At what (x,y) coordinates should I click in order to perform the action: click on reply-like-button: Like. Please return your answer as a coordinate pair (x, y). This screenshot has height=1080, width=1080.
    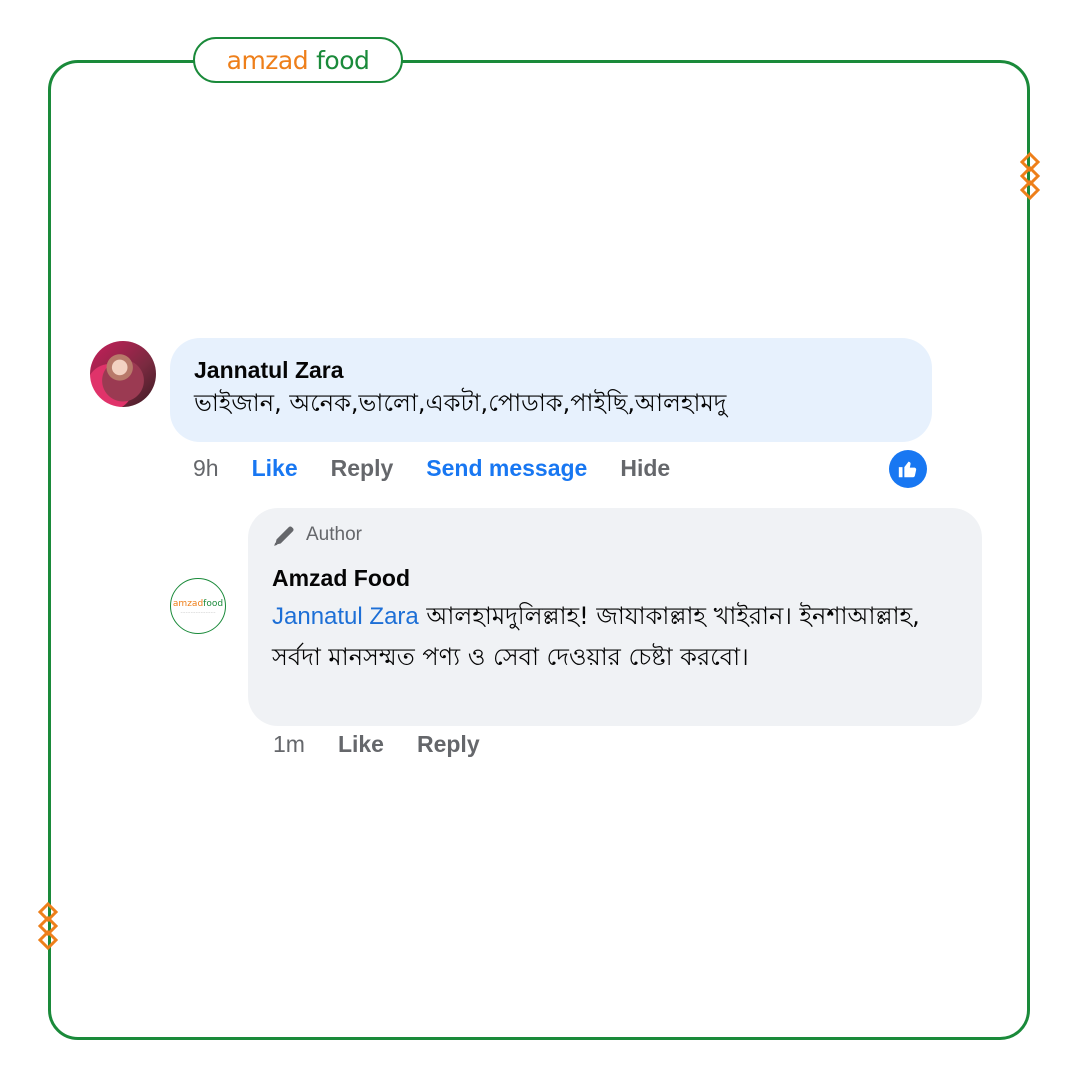
    Looking at the image, I should click on (361, 744).